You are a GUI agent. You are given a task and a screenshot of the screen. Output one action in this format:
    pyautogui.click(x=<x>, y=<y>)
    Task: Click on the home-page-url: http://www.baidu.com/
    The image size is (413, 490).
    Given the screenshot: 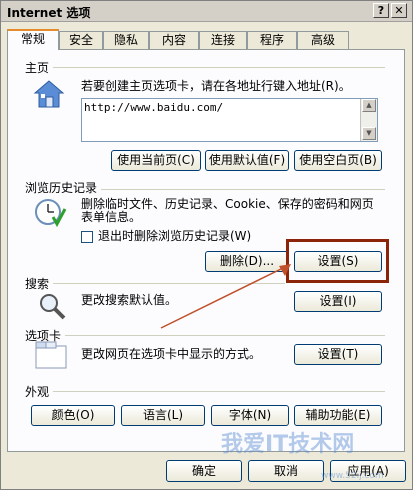 What is the action you would take?
    pyautogui.click(x=154, y=107)
    